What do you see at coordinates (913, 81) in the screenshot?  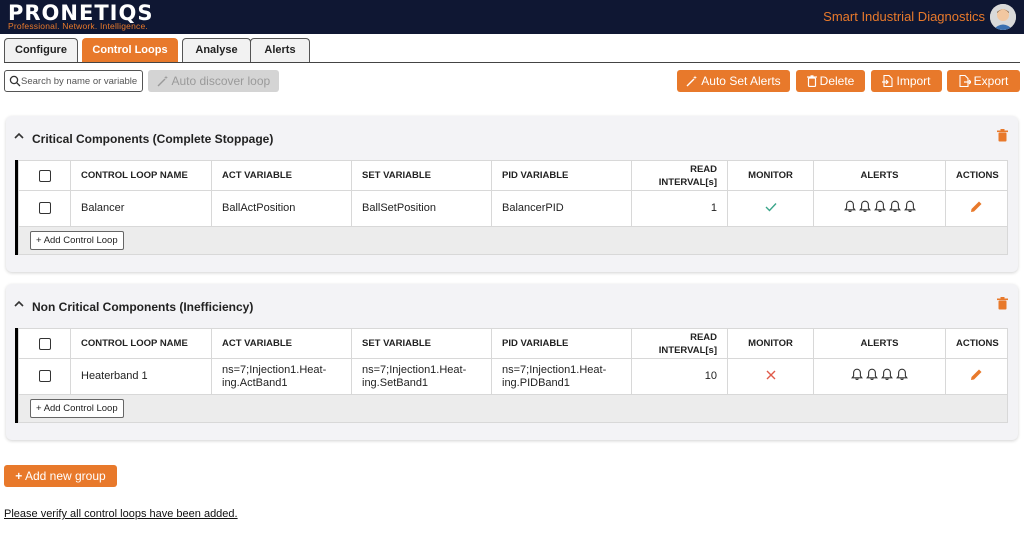 I see `import-label: Import` at bounding box center [913, 81].